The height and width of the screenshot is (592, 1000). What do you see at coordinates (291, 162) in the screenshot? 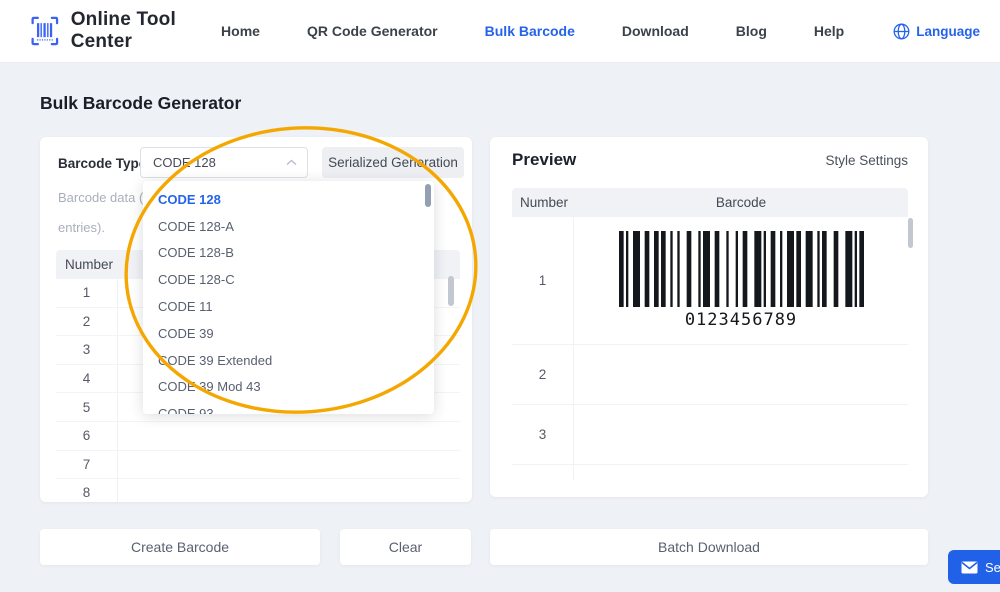
I see `chevron-up-icon` at bounding box center [291, 162].